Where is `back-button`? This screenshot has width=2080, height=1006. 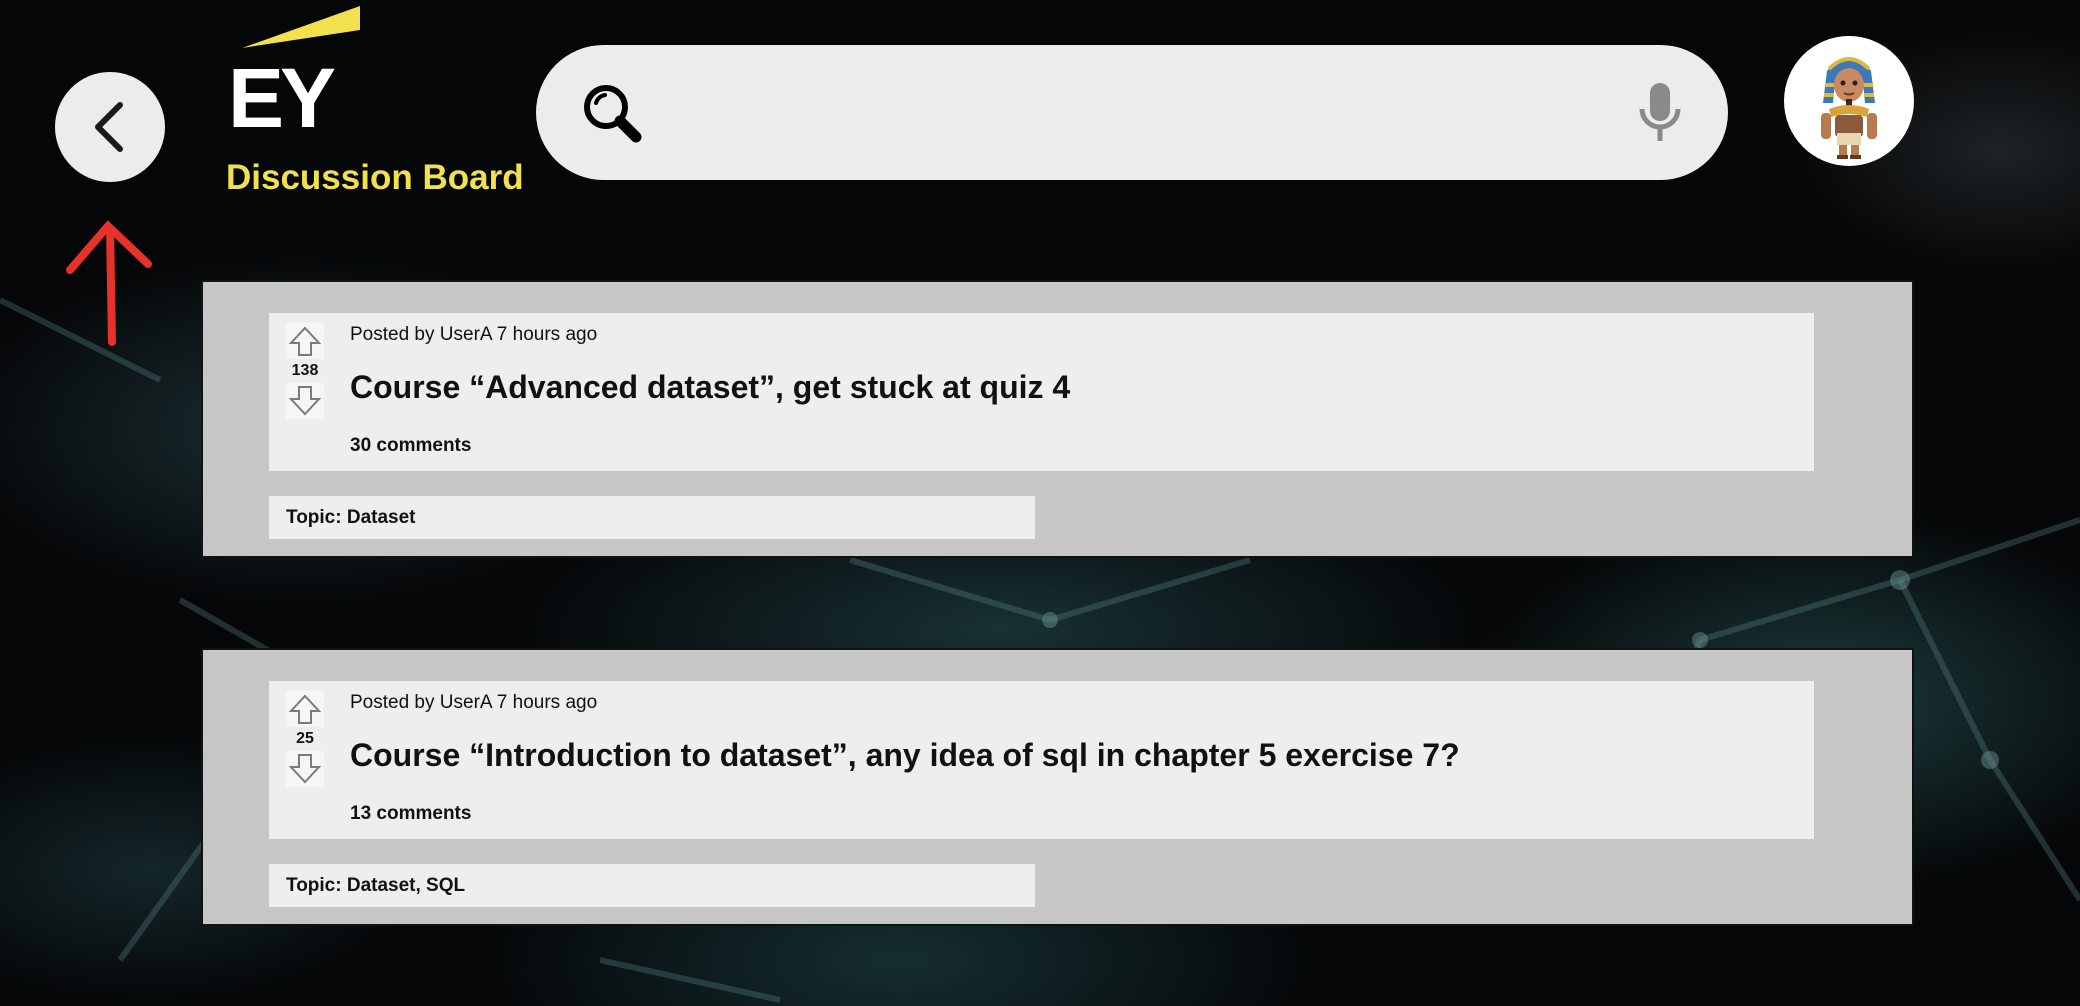
back-button is located at coordinates (110, 127).